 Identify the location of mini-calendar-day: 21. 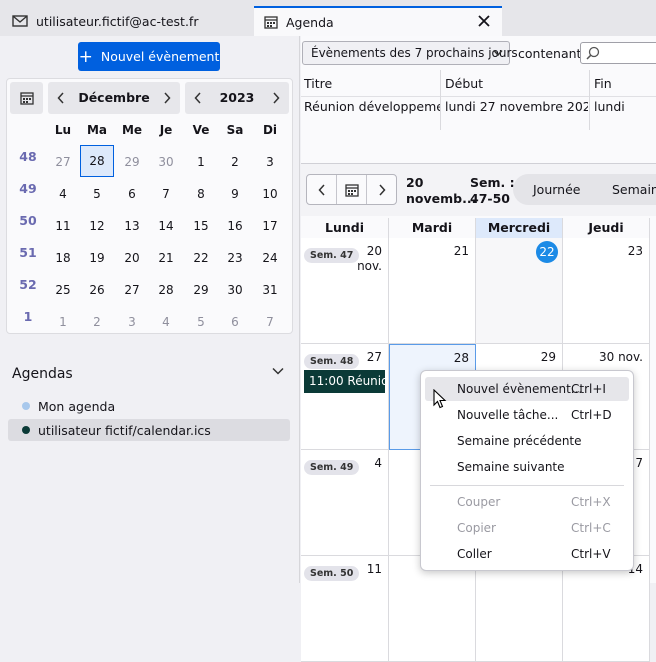
(166, 258).